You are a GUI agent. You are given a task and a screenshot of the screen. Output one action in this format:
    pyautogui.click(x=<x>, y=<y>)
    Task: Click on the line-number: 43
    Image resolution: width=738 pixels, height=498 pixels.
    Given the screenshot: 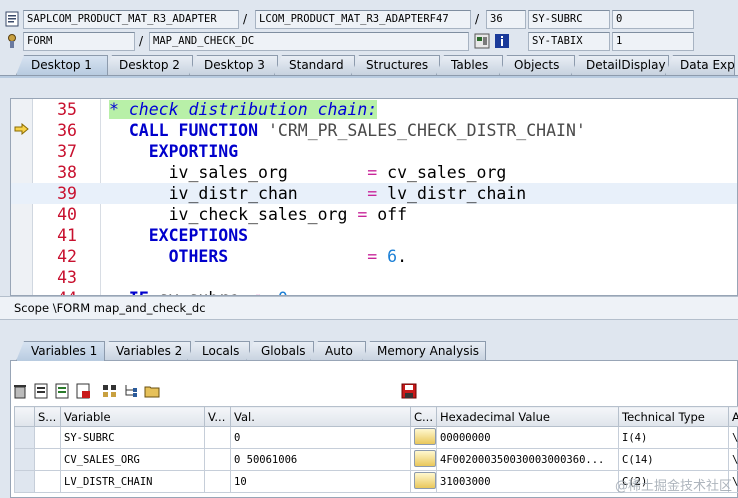 What is the action you would take?
    pyautogui.click(x=67, y=277)
    